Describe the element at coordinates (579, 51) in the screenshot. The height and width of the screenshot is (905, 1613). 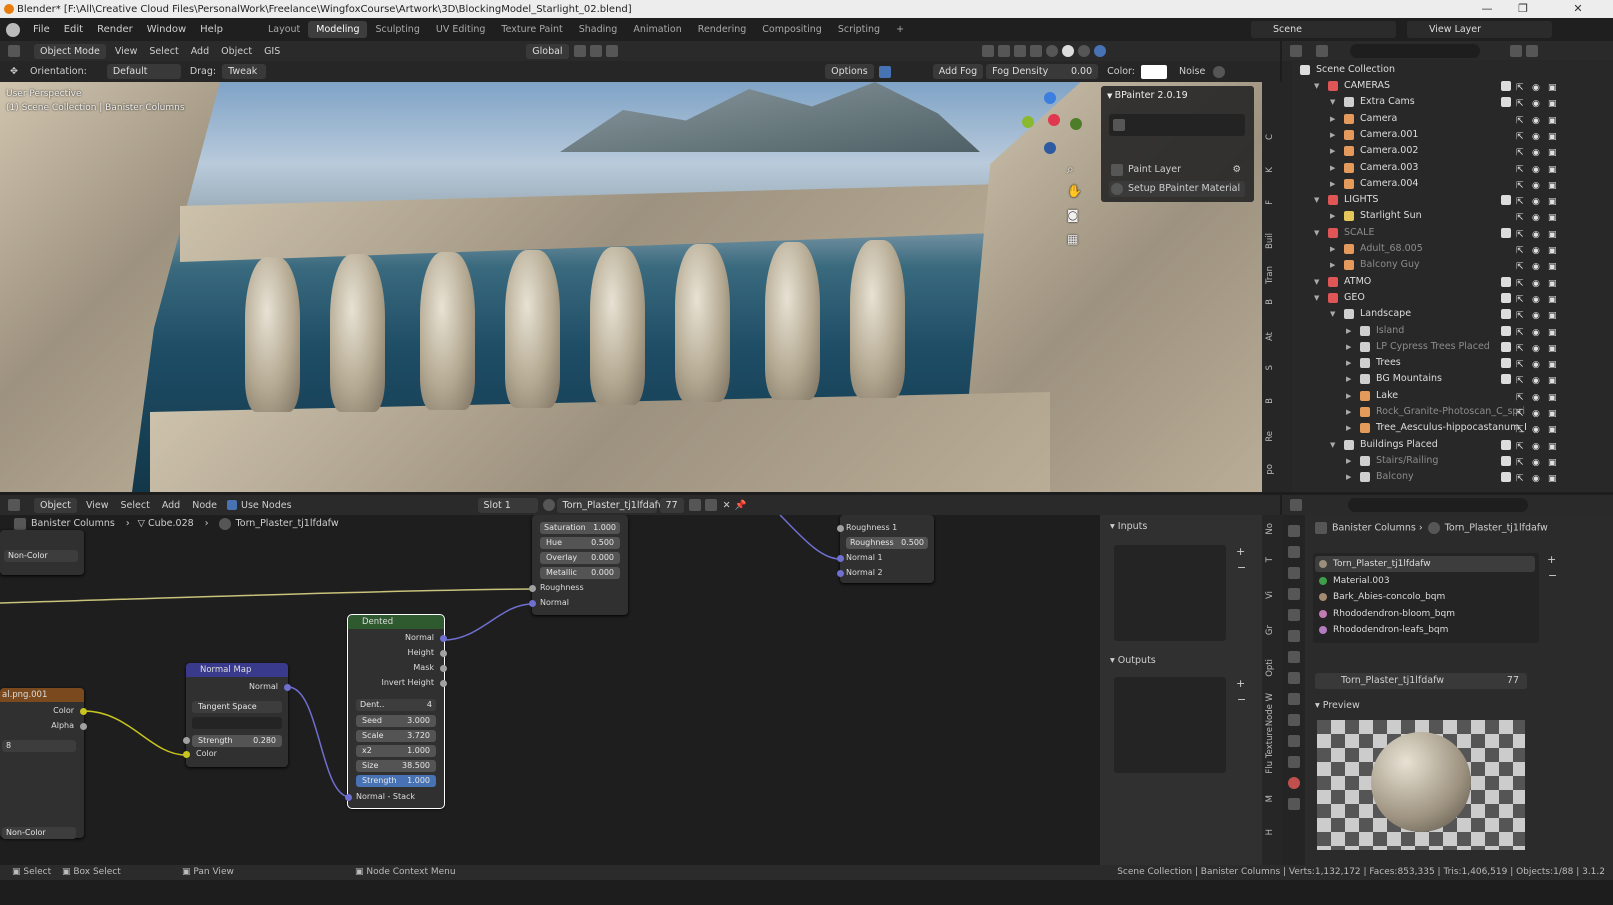
I see `pivot-icon` at that location.